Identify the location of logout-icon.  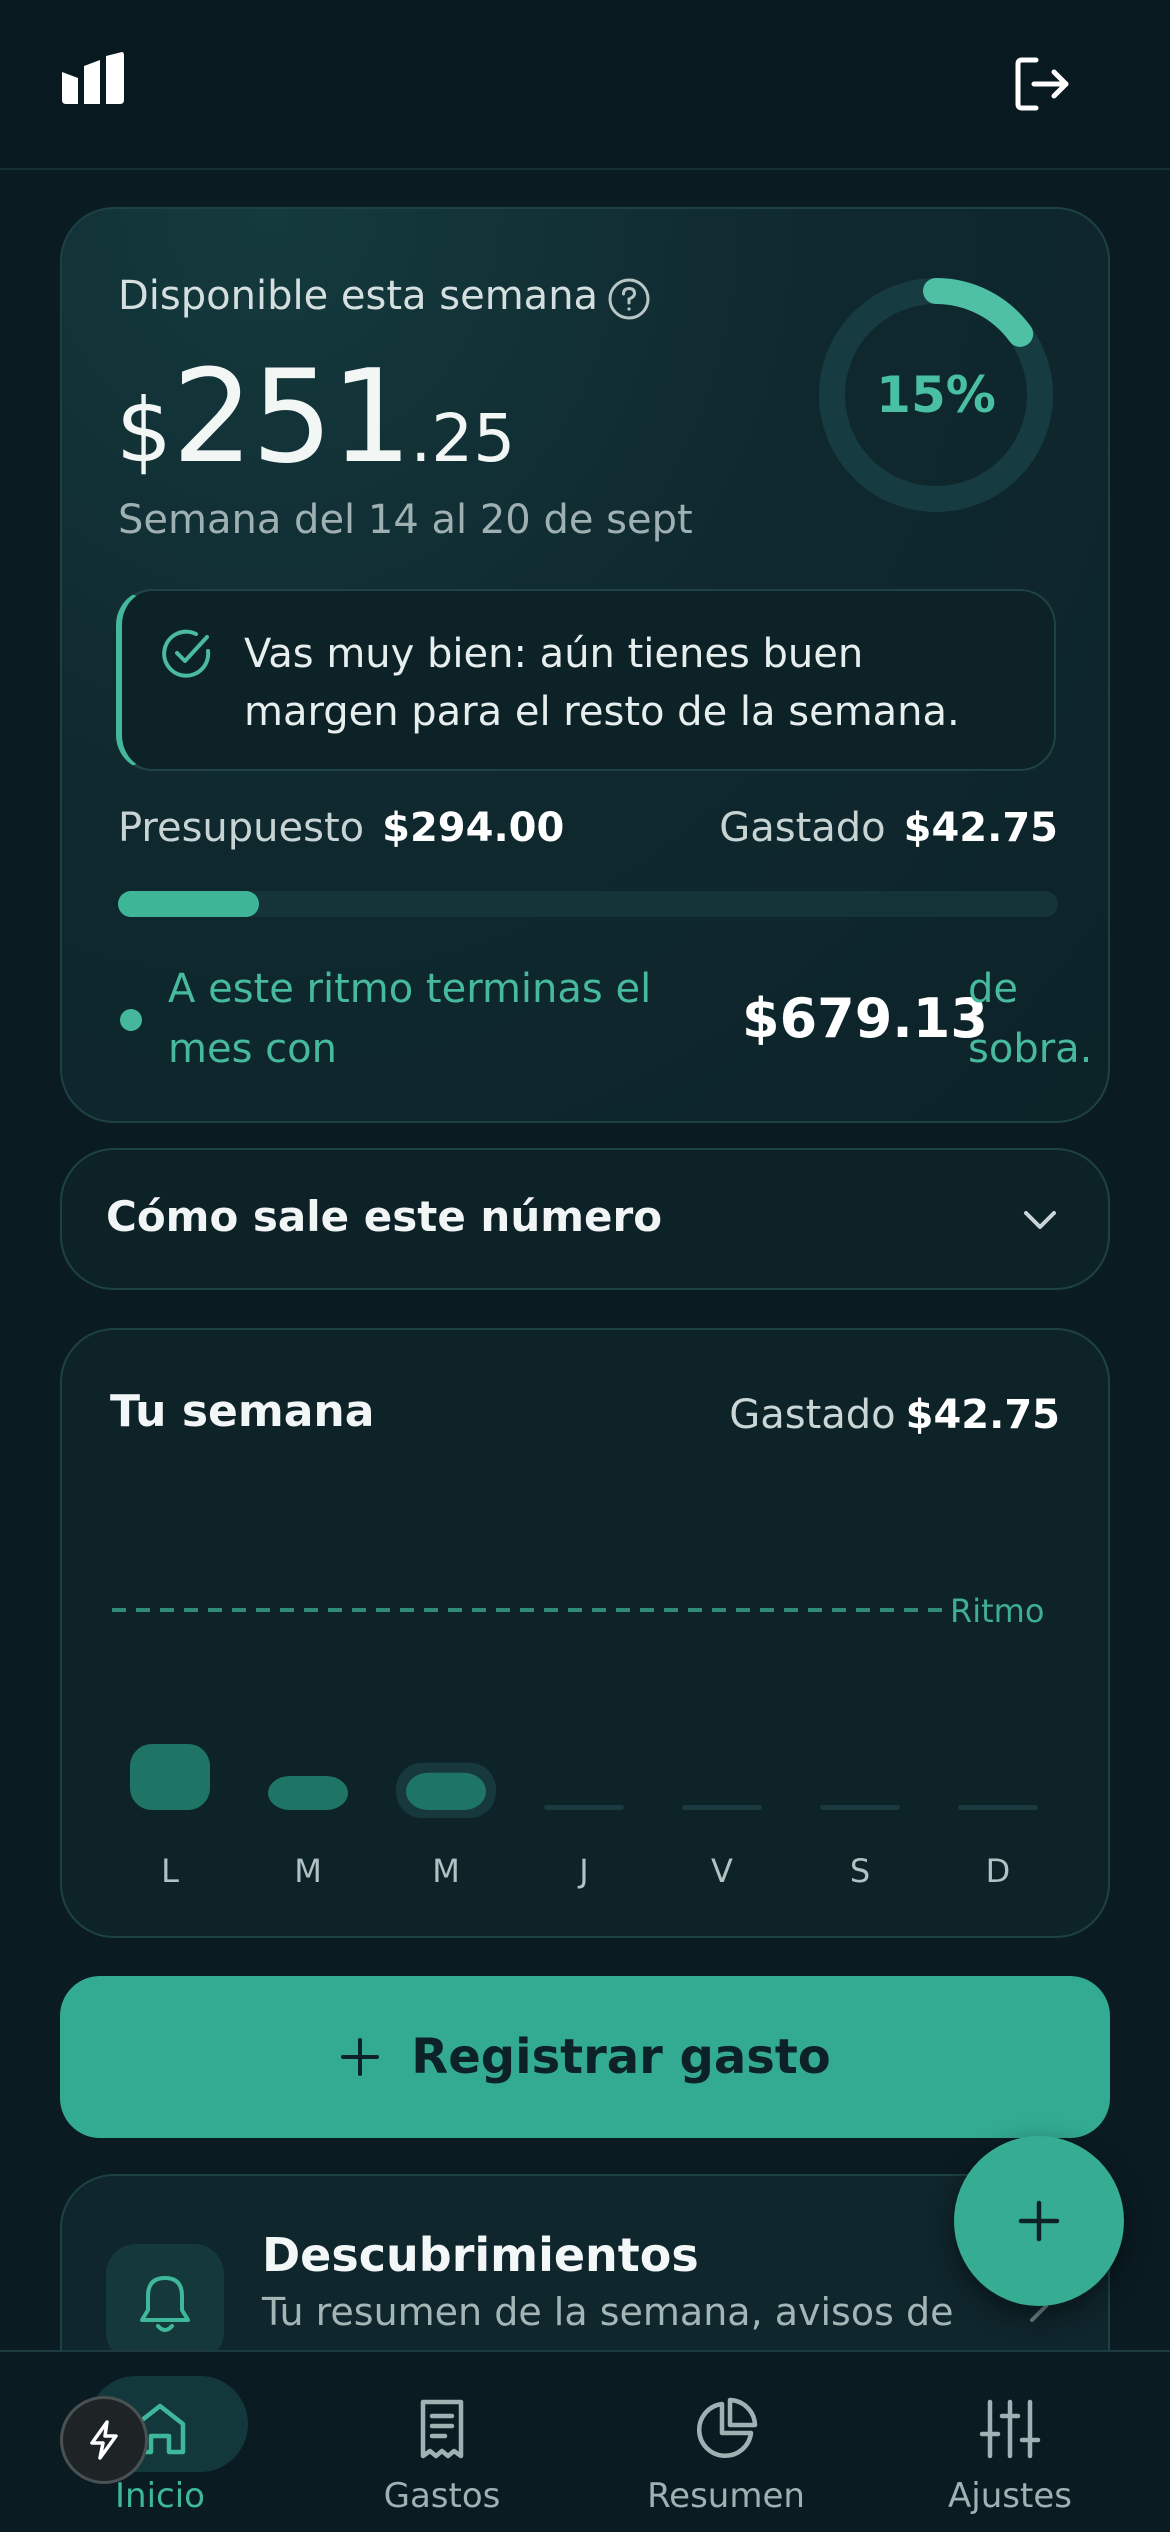
(1042, 84).